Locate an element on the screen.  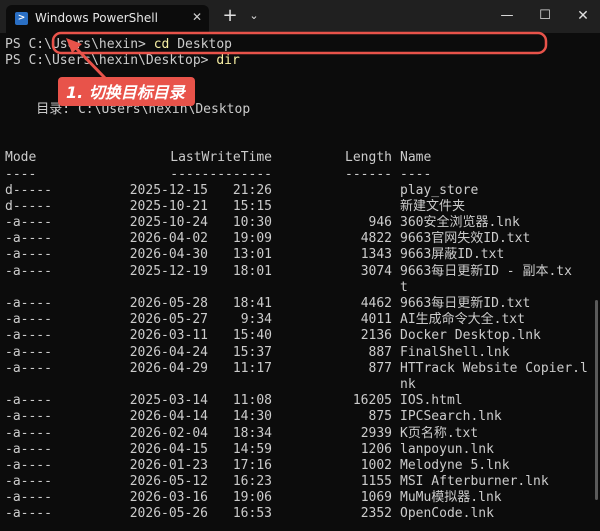
file-name: 360安全浏览器.lnk is located at coordinates (460, 223).